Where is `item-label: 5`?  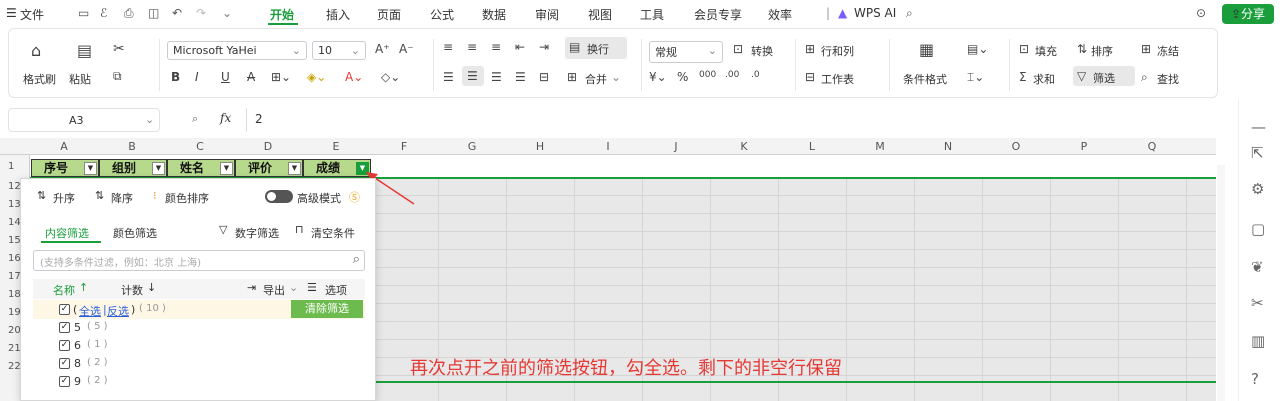
item-label: 5 is located at coordinates (77, 327).